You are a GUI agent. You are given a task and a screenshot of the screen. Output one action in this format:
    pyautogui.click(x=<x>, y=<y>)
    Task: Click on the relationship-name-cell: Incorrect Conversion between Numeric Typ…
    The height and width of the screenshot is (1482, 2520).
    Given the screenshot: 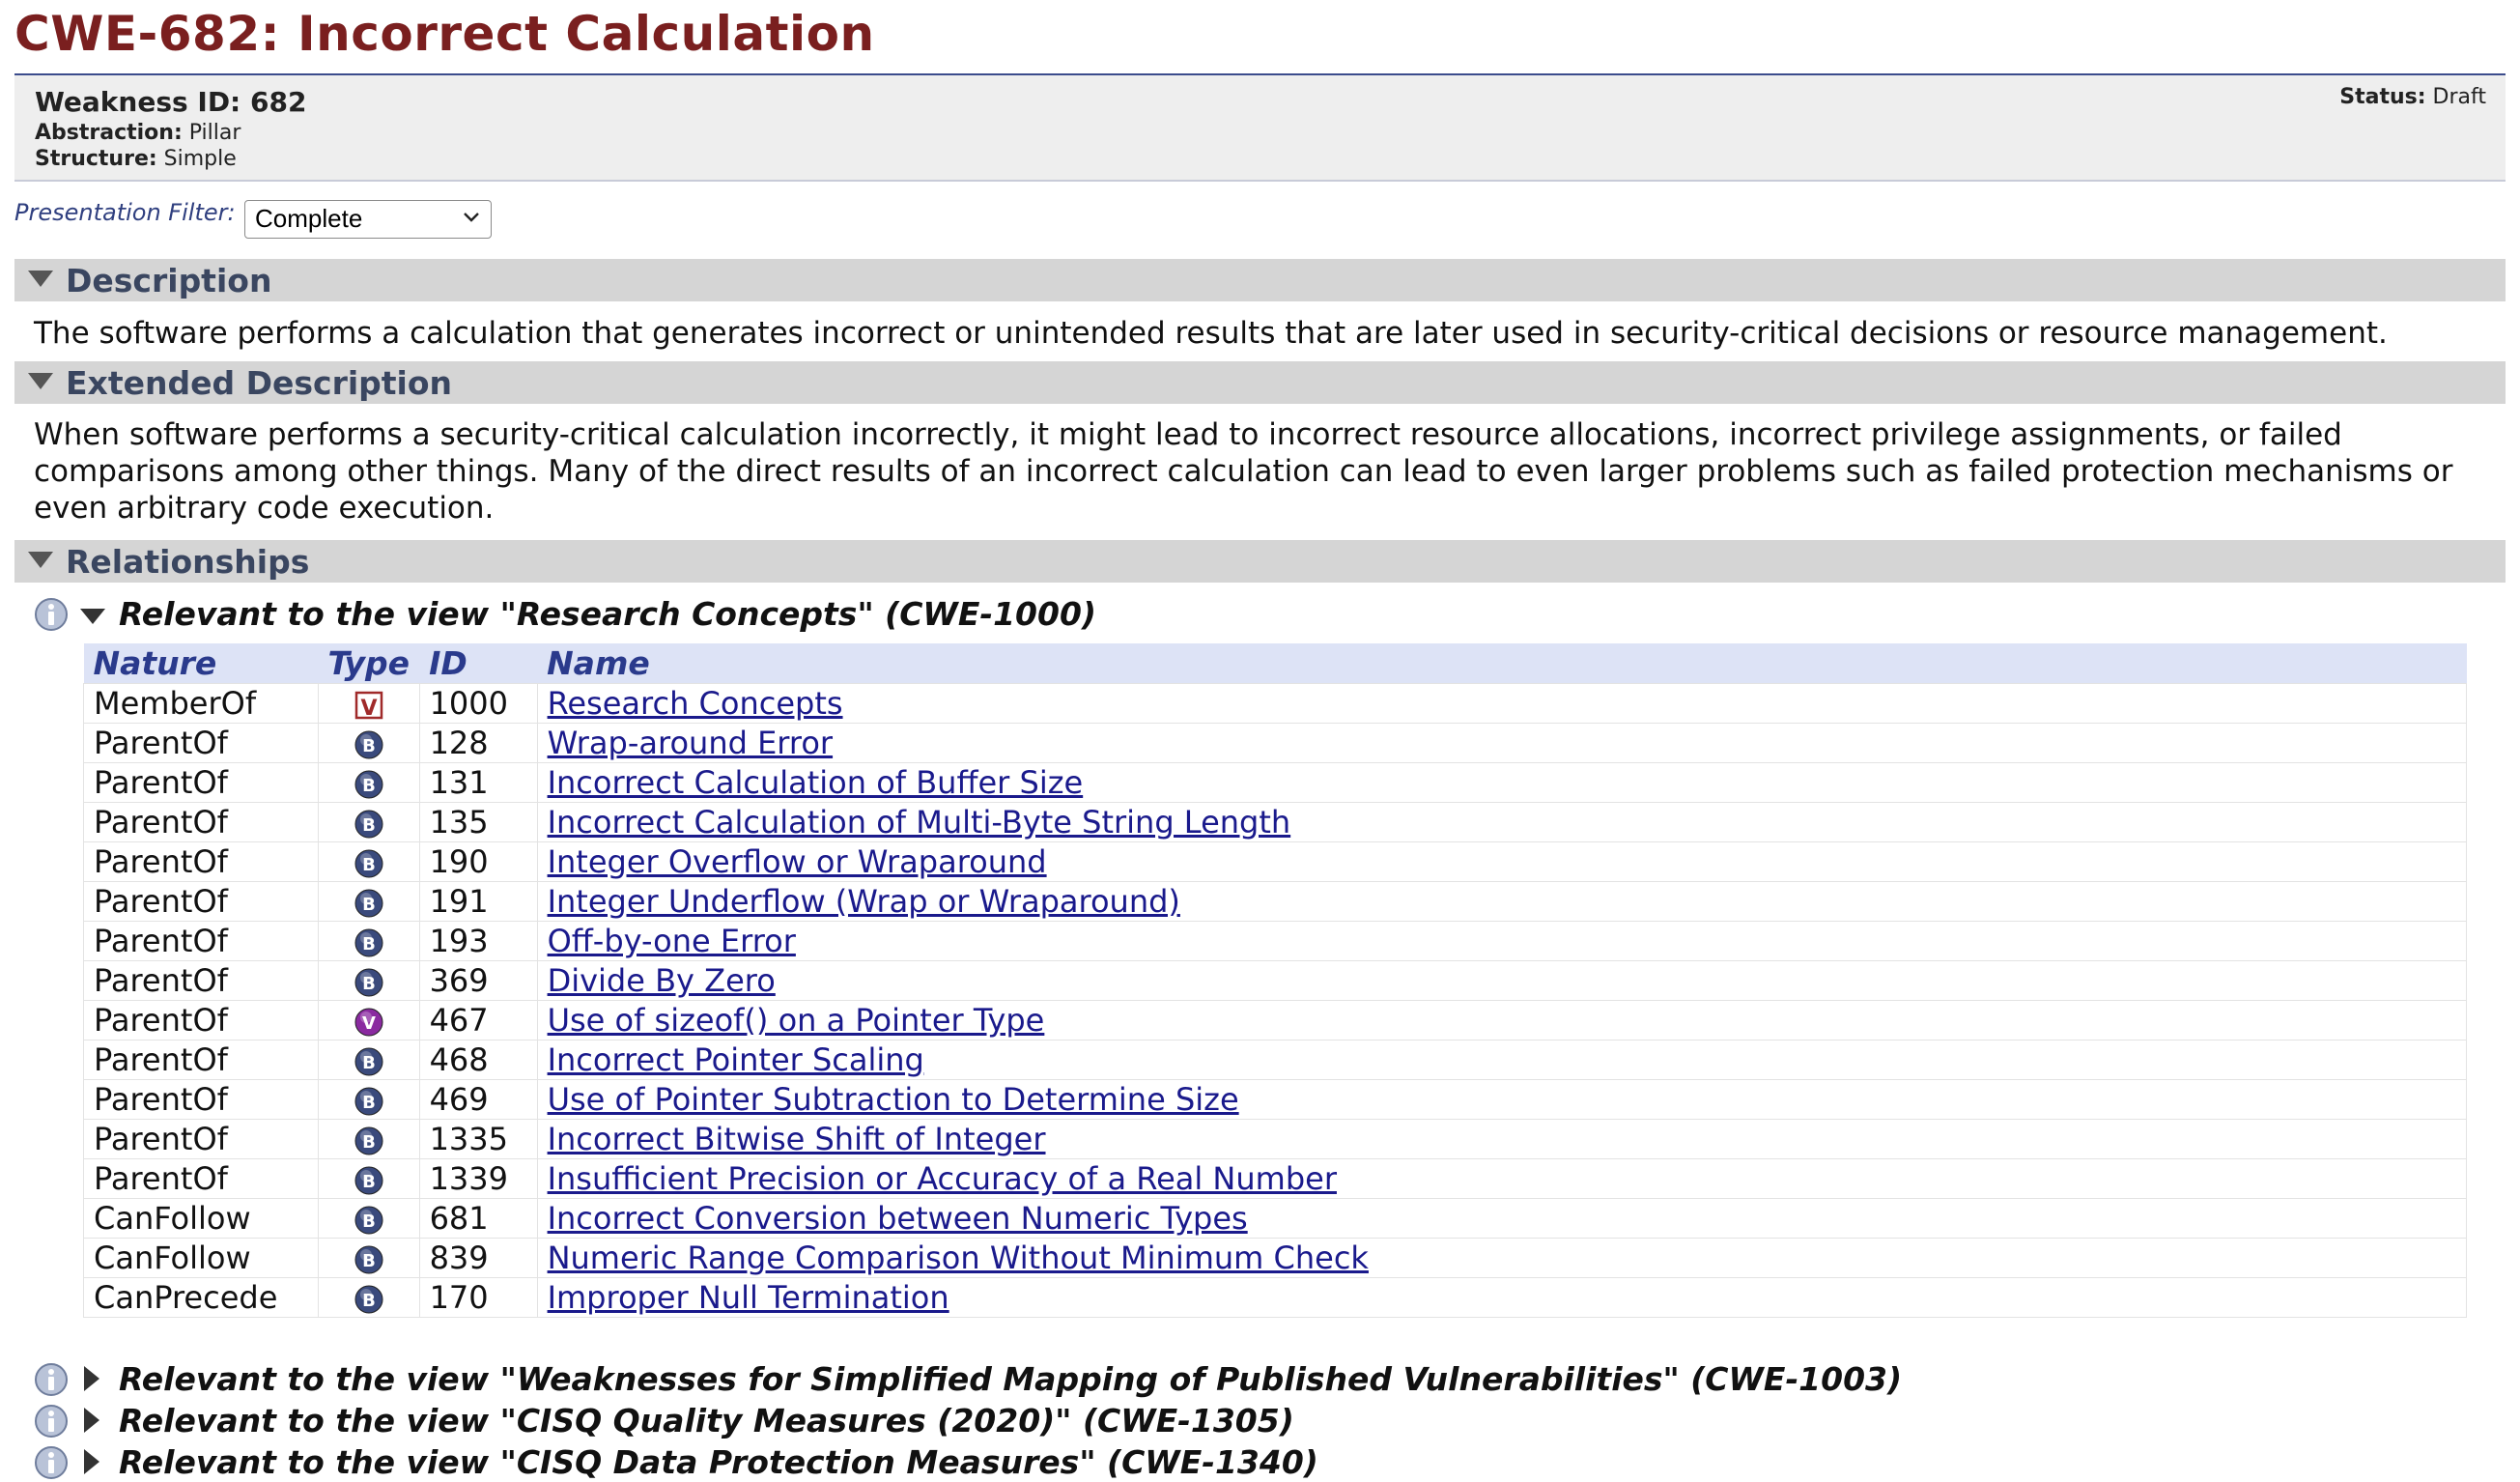 What is the action you would take?
    pyautogui.click(x=1502, y=1219)
    